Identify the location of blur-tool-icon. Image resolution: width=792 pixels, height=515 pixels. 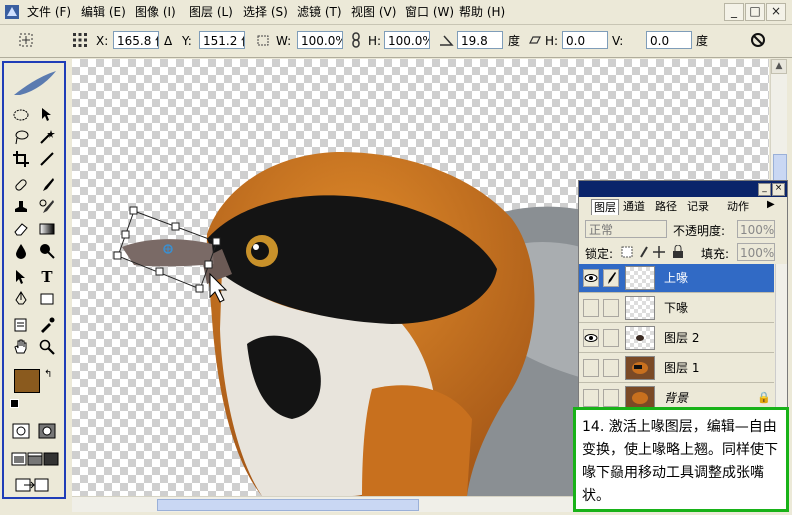
(21, 251).